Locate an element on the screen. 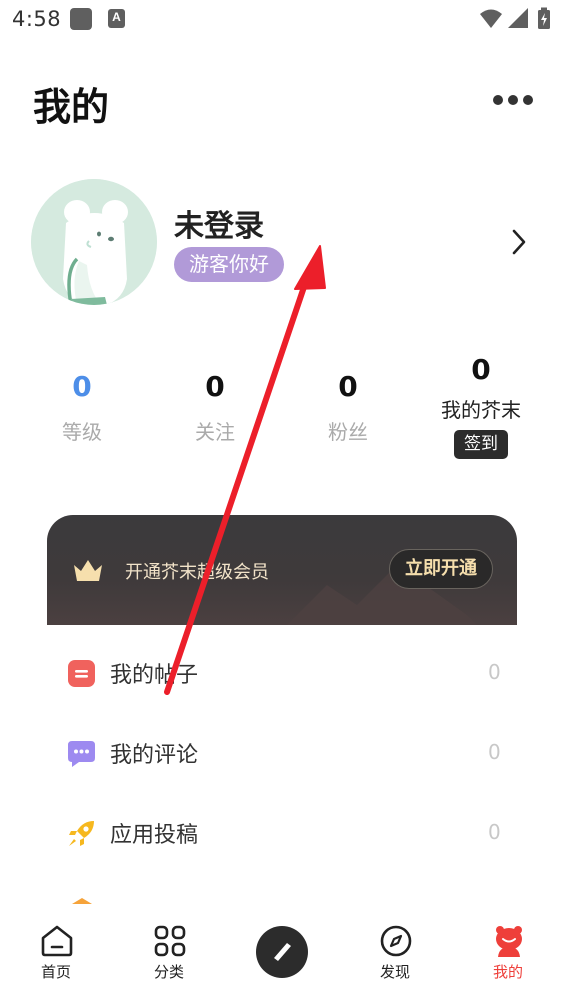  compose-pen-icon is located at coordinates (282, 952).